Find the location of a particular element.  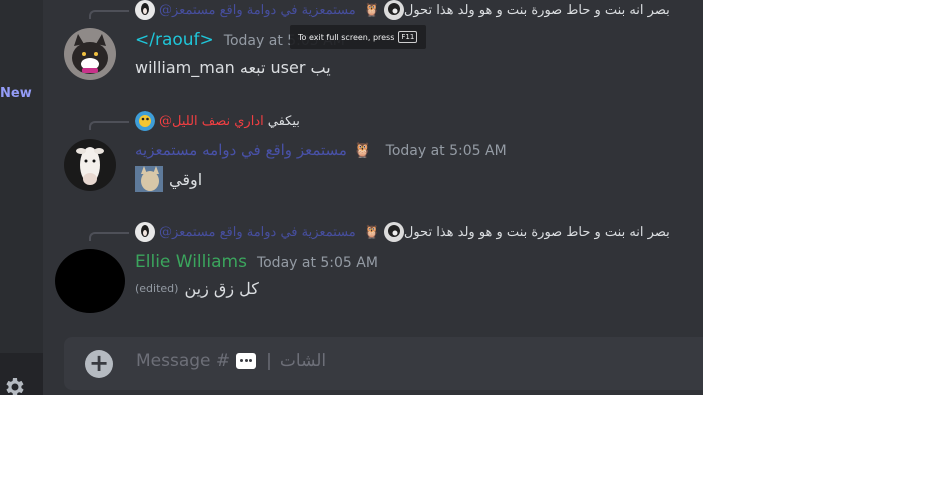

fullscreen-tooltip: To exit full screen, press F11 is located at coordinates (358, 37).